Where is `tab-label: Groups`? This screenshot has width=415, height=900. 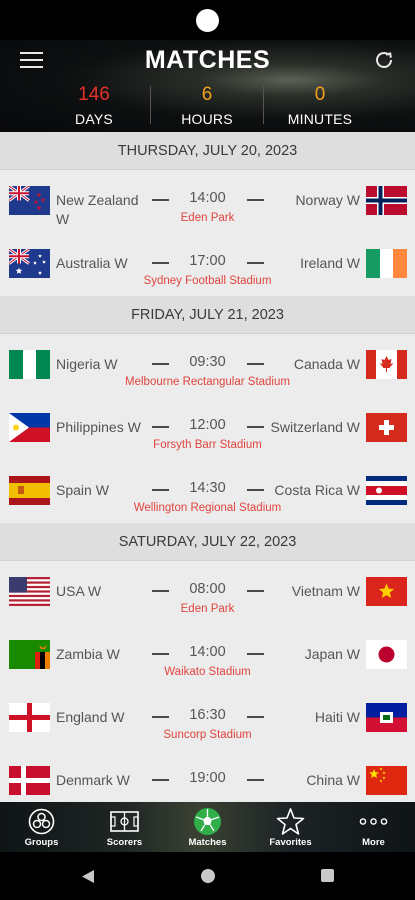 tab-label: Groups is located at coordinates (41, 842).